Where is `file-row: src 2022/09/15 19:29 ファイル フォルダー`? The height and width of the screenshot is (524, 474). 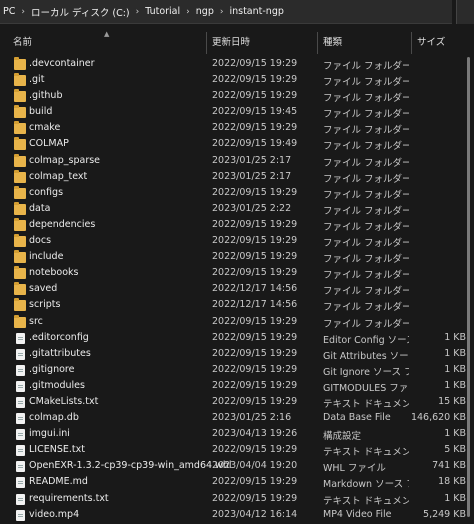
file-row: src 2022/09/15 19:29 ファイル フォルダー is located at coordinates (237, 322).